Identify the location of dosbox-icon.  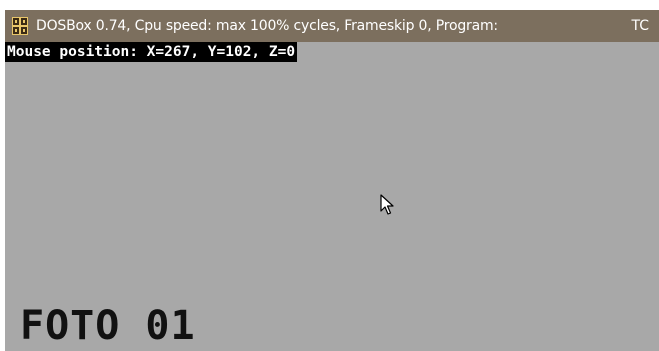
(20, 26).